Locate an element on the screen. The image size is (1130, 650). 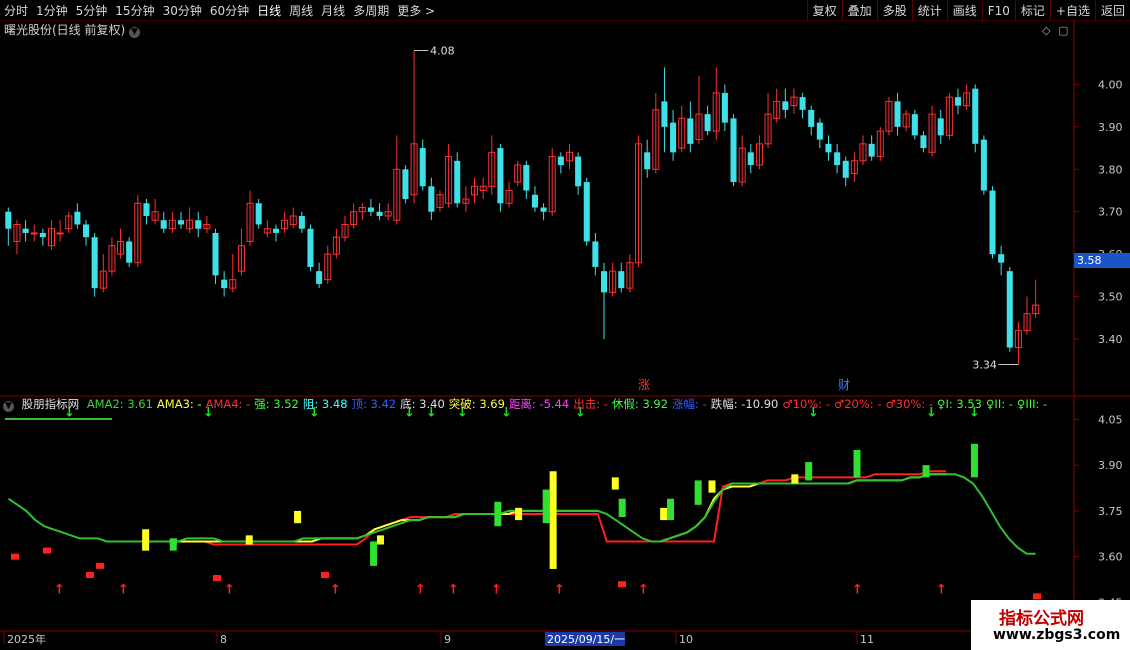
low-label: 3.34 is located at coordinates (984, 365).